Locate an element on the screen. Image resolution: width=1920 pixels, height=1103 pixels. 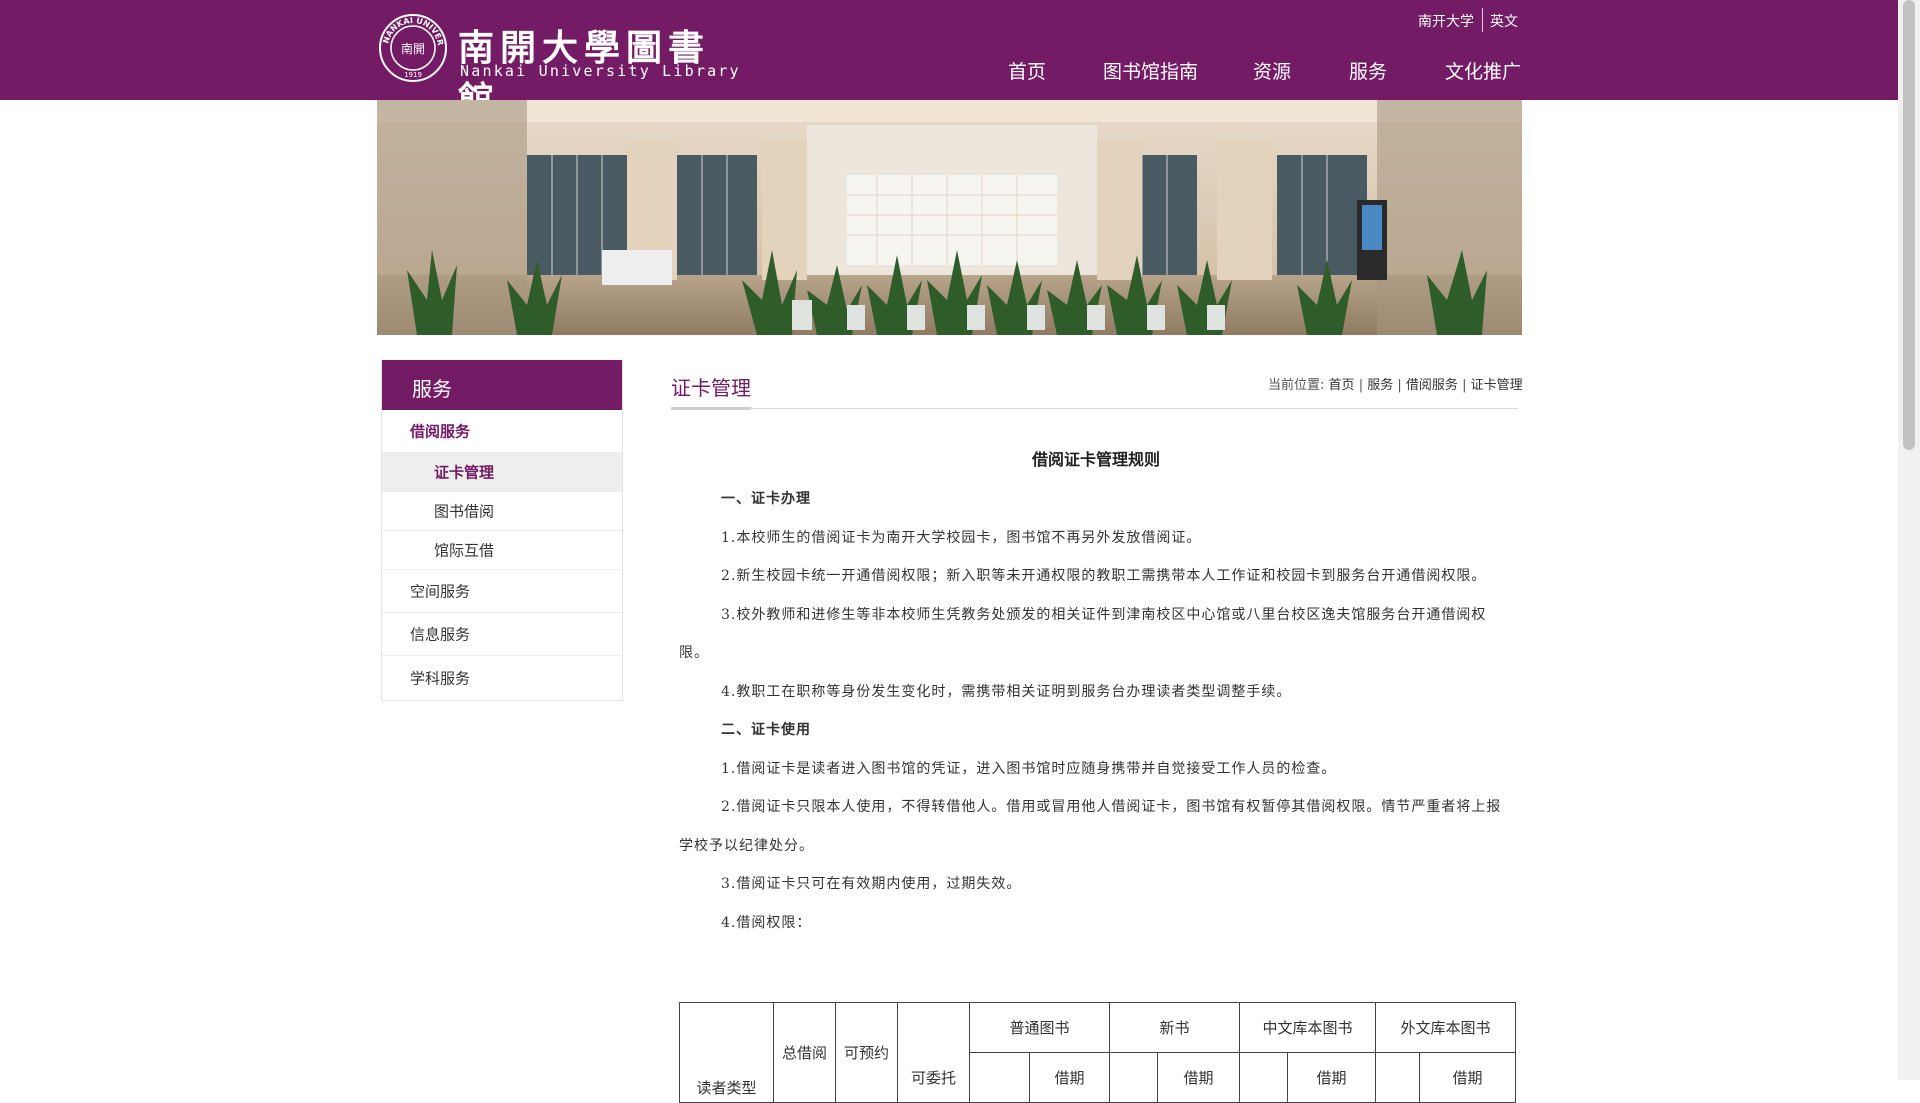
sidebar-item-label: 证卡管理 is located at coordinates (464, 472).